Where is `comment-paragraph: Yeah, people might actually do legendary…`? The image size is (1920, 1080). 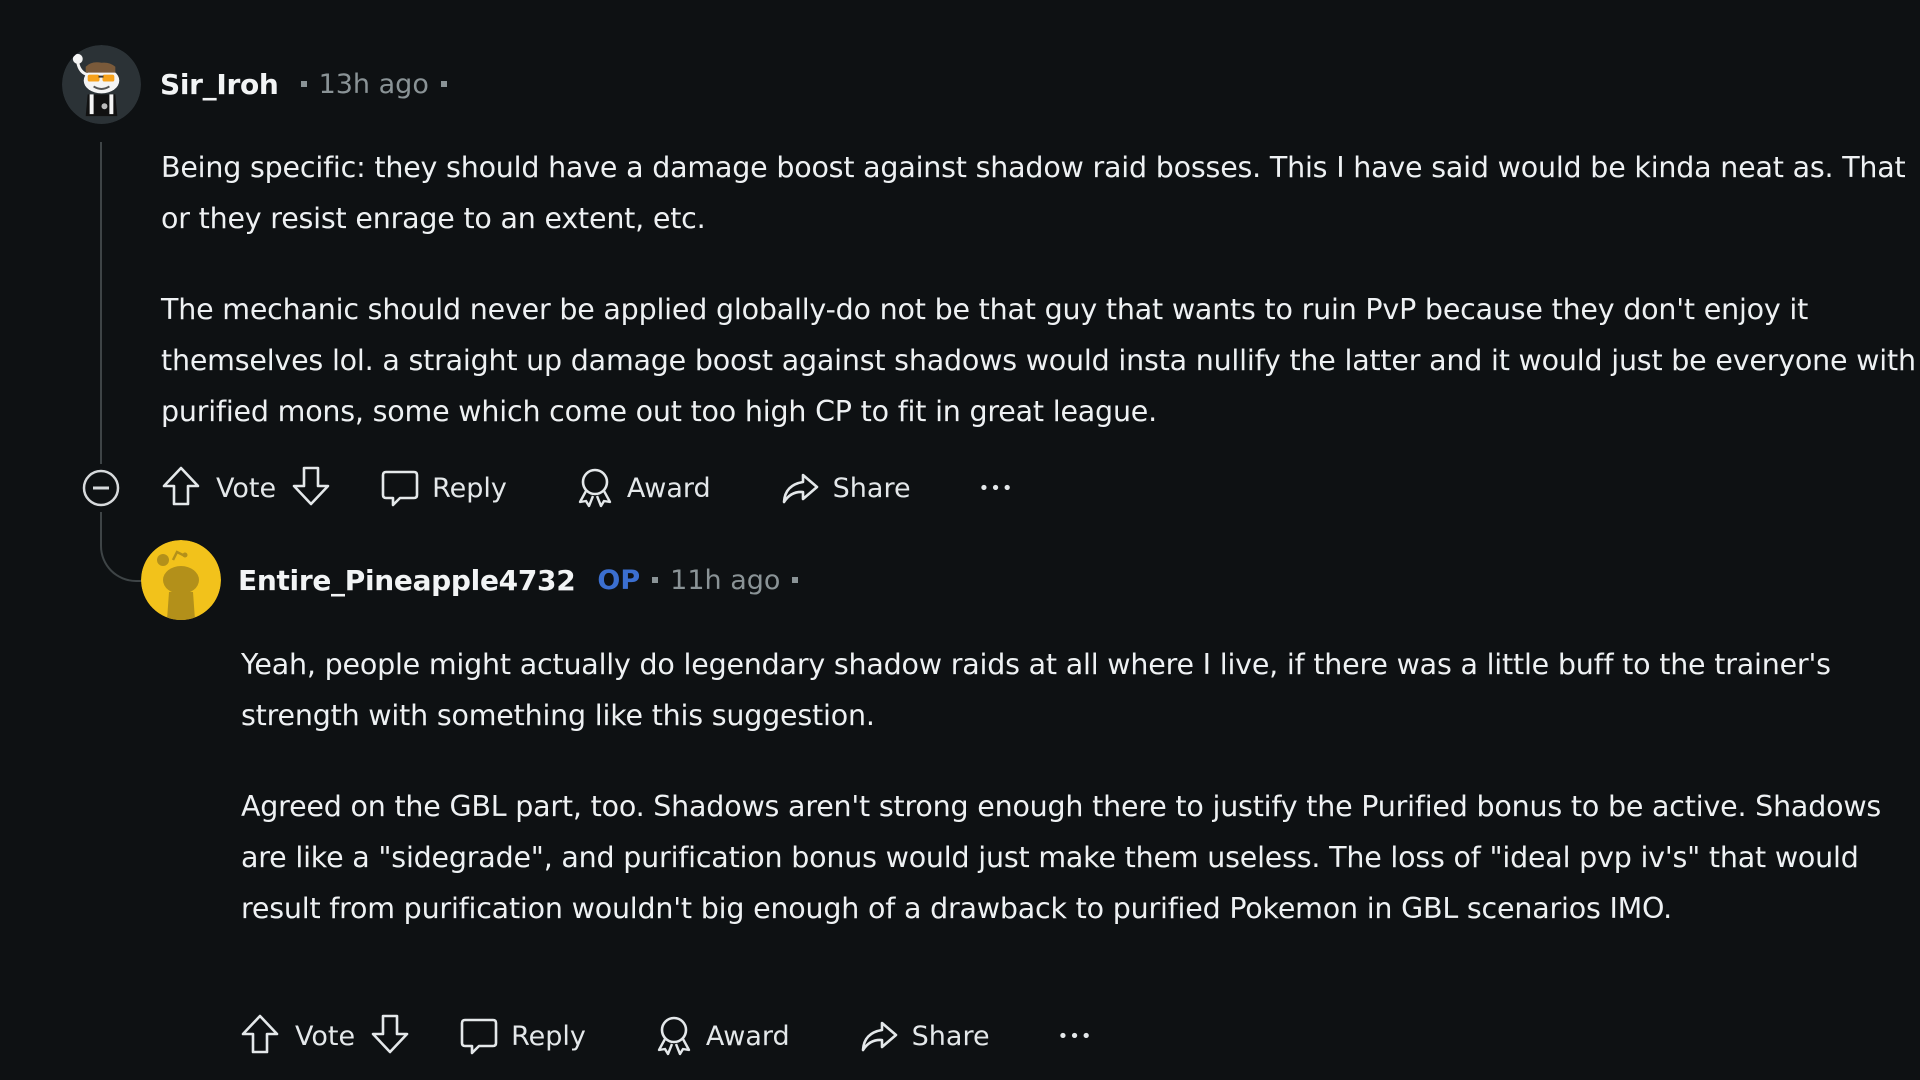 comment-paragraph: Yeah, people might actually do legendary… is located at coordinates (1036, 690).